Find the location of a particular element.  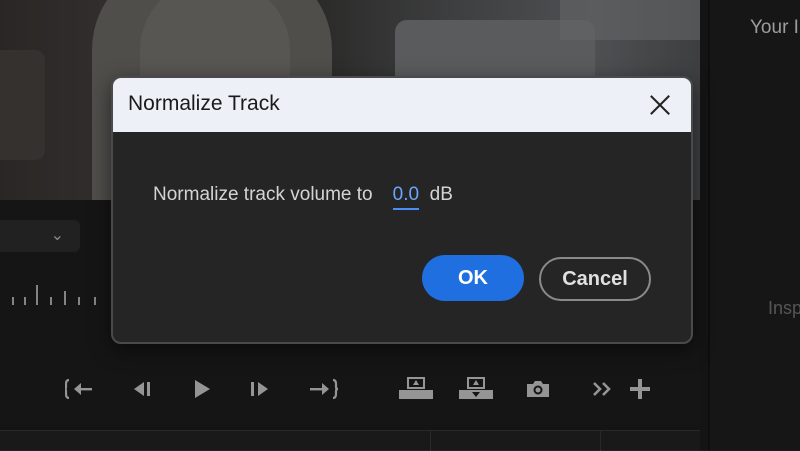

unit-label: dB is located at coordinates (441, 194).